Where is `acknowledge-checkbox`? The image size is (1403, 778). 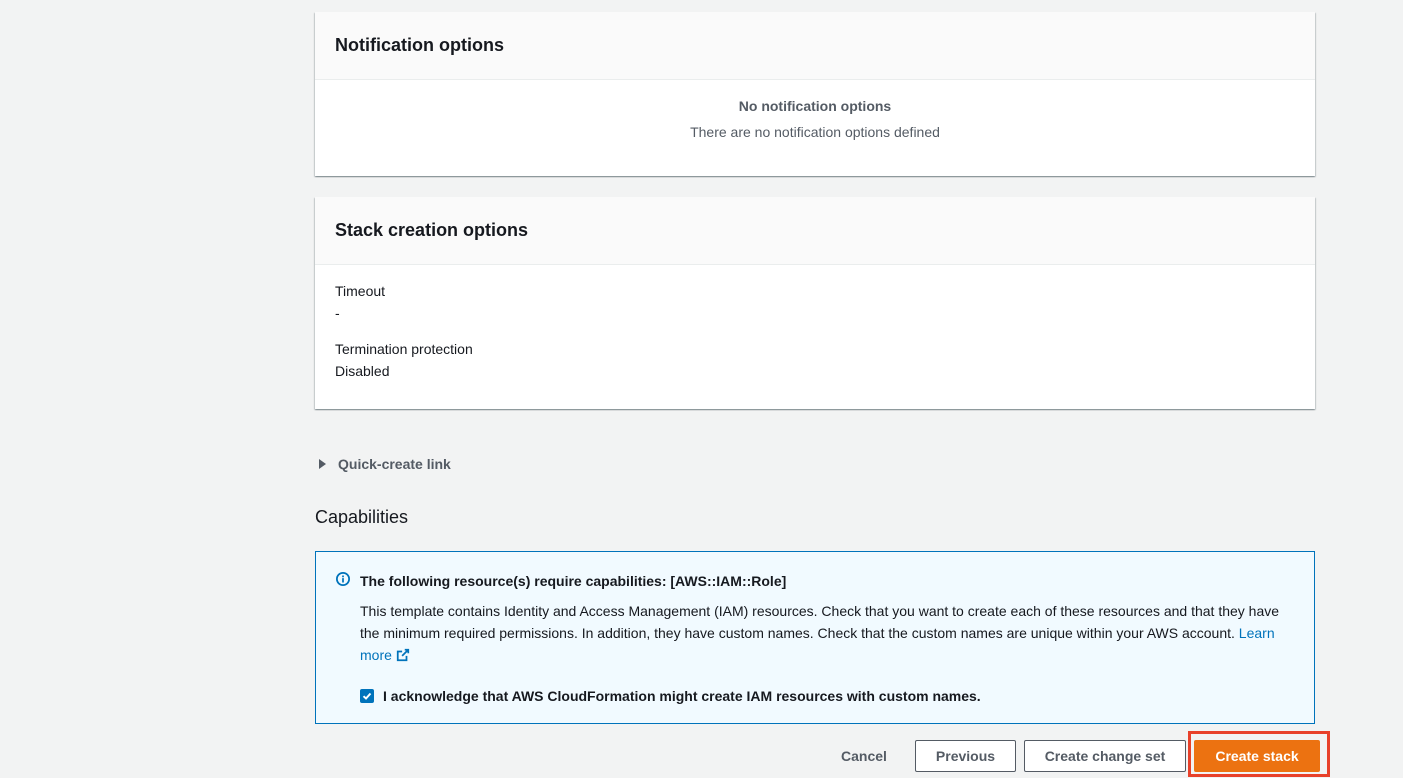 acknowledge-checkbox is located at coordinates (367, 696).